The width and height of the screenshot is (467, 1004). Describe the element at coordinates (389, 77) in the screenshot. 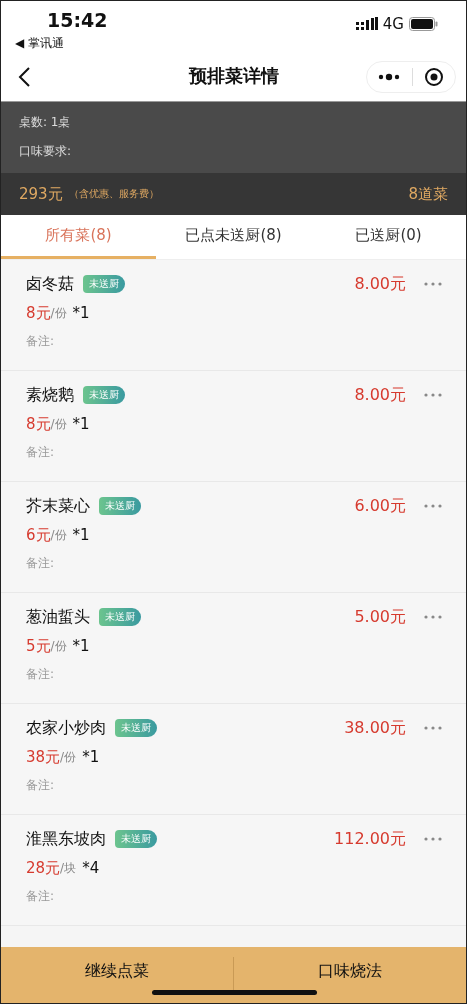

I see `more-icon` at that location.